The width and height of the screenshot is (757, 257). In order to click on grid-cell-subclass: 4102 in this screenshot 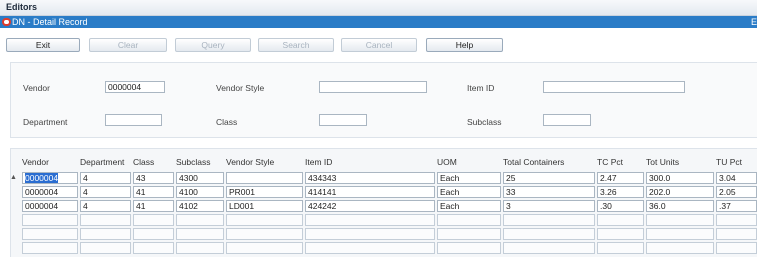, I will do `click(200, 206)`.